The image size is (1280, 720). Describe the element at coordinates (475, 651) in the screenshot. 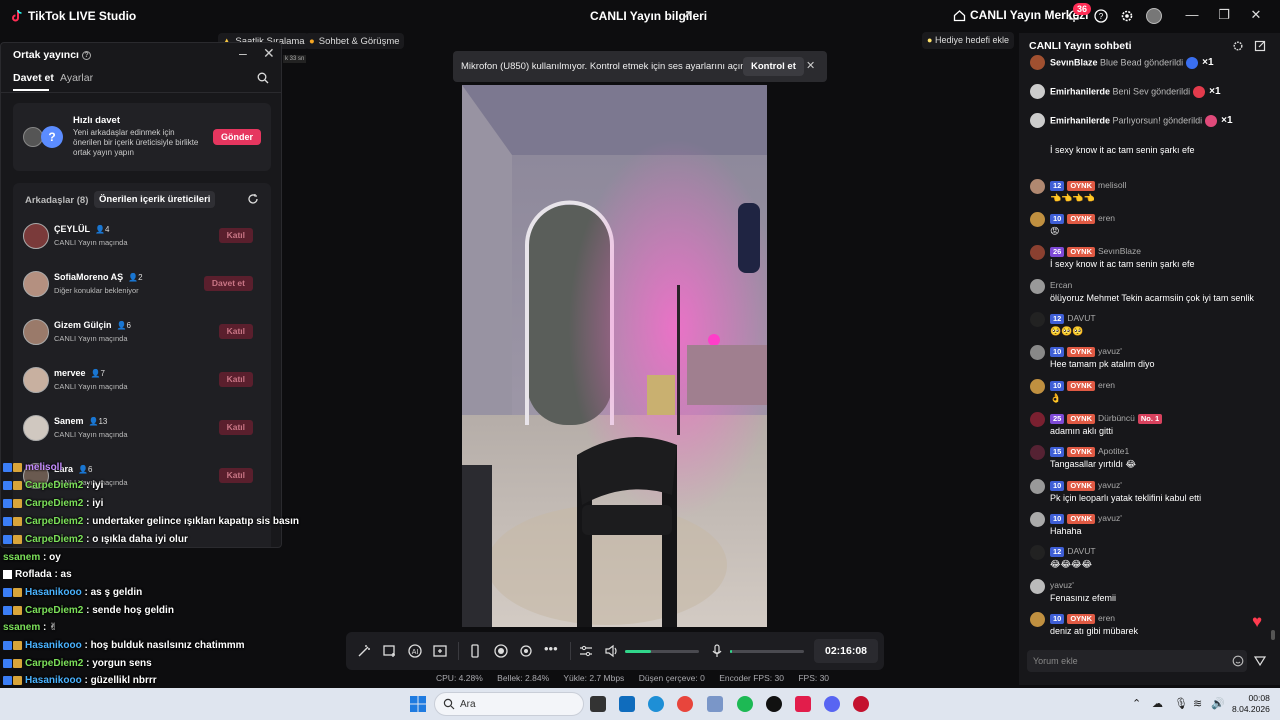

I see `portrait-mode-icon` at that location.